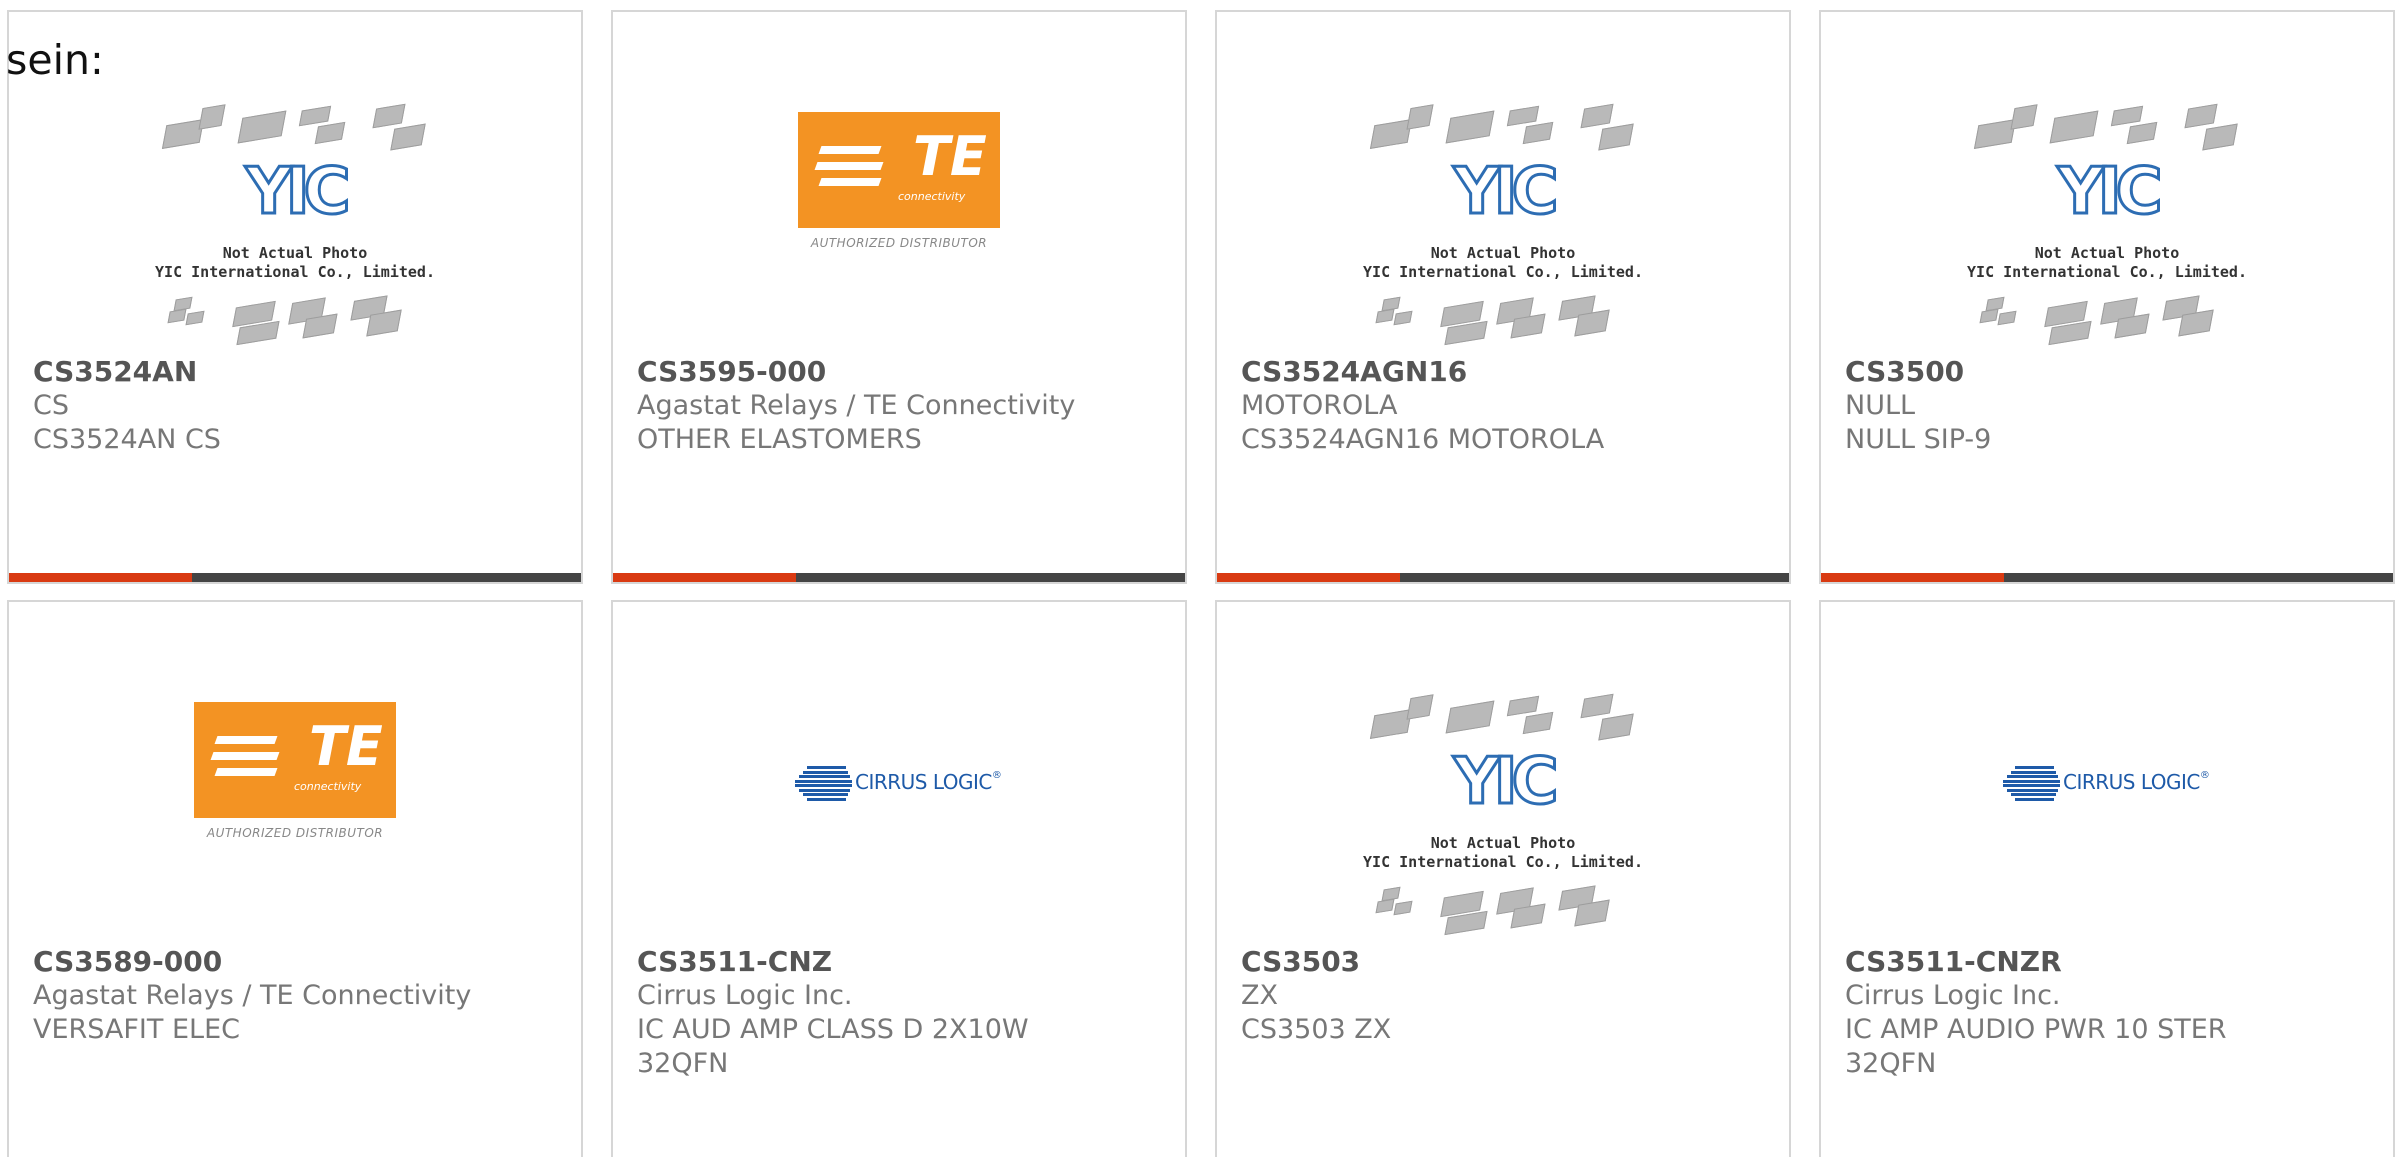 Image resolution: width=2404 pixels, height=1157 pixels. Describe the element at coordinates (1503, 962) in the screenshot. I see `part-number-link: CS3503` at that location.